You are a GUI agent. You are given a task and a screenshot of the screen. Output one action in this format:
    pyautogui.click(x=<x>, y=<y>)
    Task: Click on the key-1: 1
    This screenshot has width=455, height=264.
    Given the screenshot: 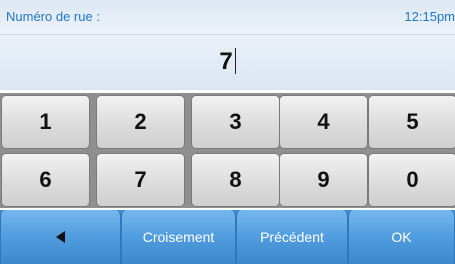 What is the action you would take?
    pyautogui.click(x=45, y=122)
    